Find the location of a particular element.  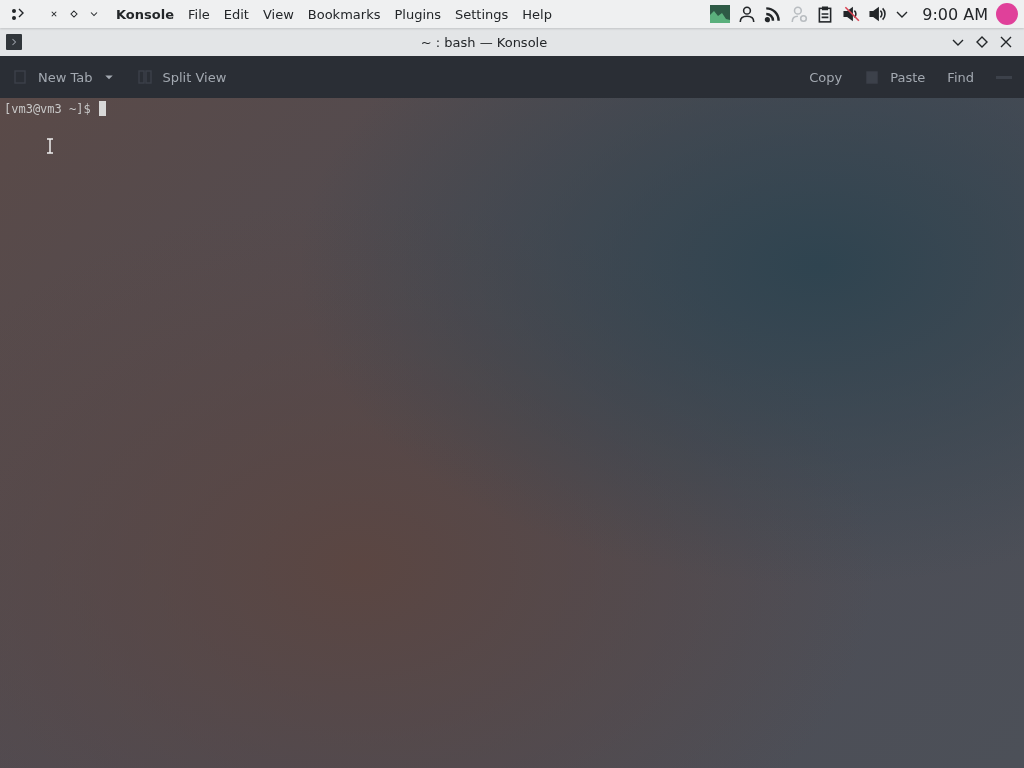

toolbar-button: Paste is located at coordinates (895, 77).